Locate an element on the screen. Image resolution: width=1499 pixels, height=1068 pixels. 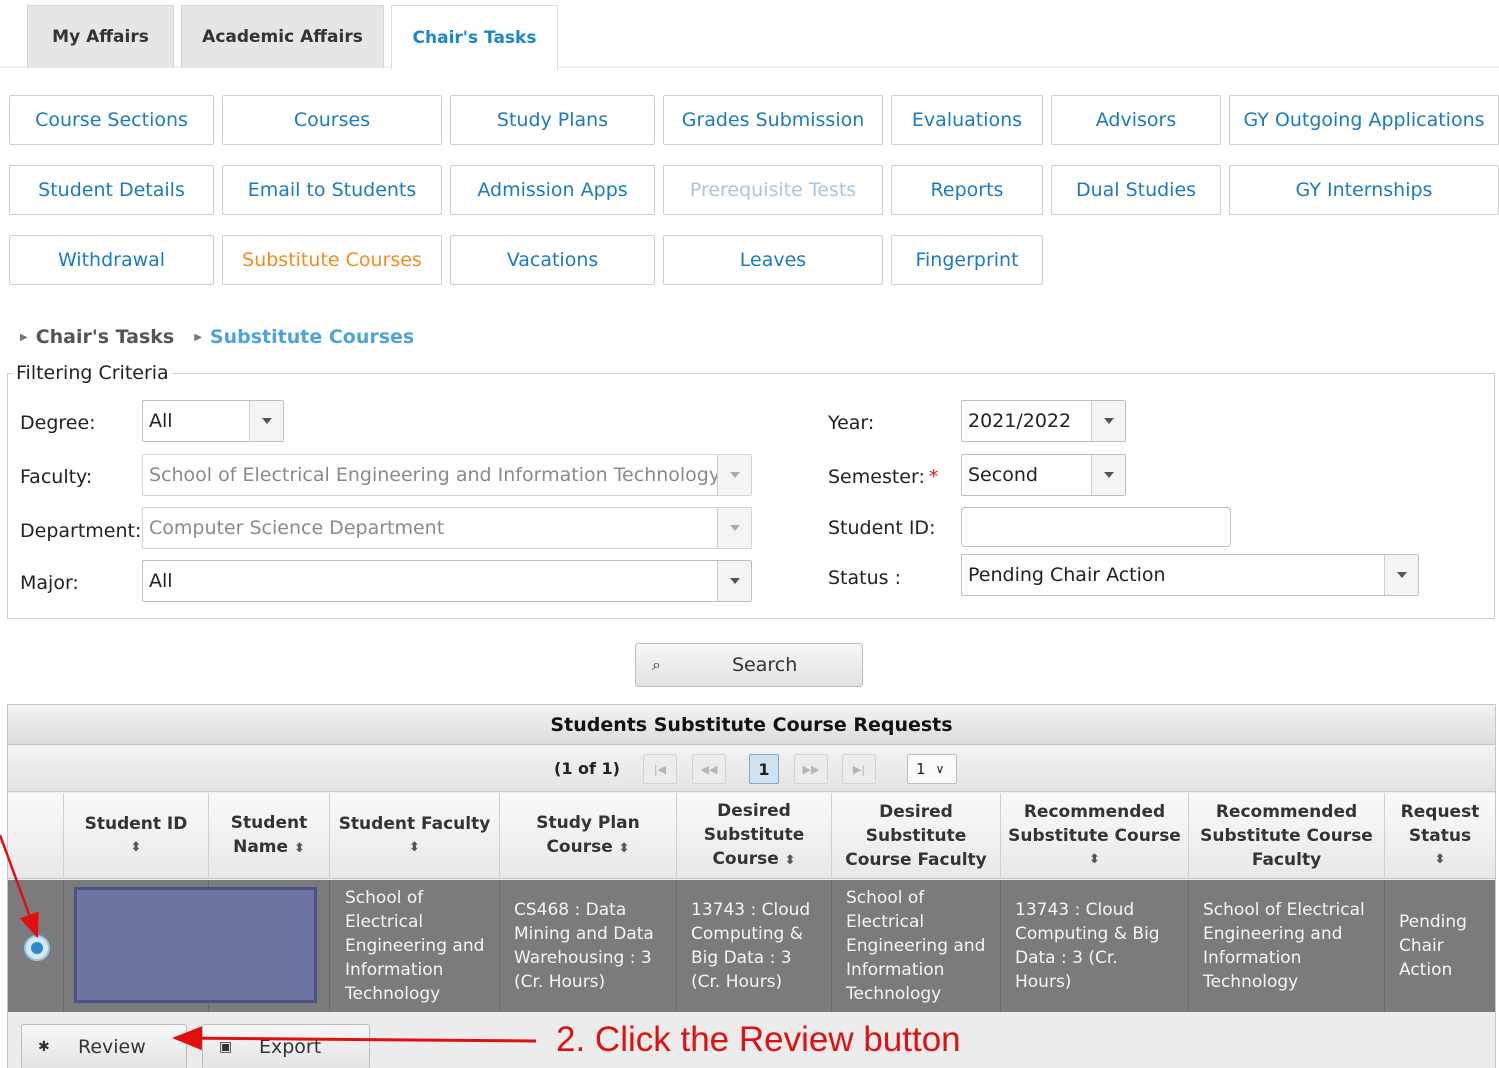
nav-courses: Courses is located at coordinates (332, 120).